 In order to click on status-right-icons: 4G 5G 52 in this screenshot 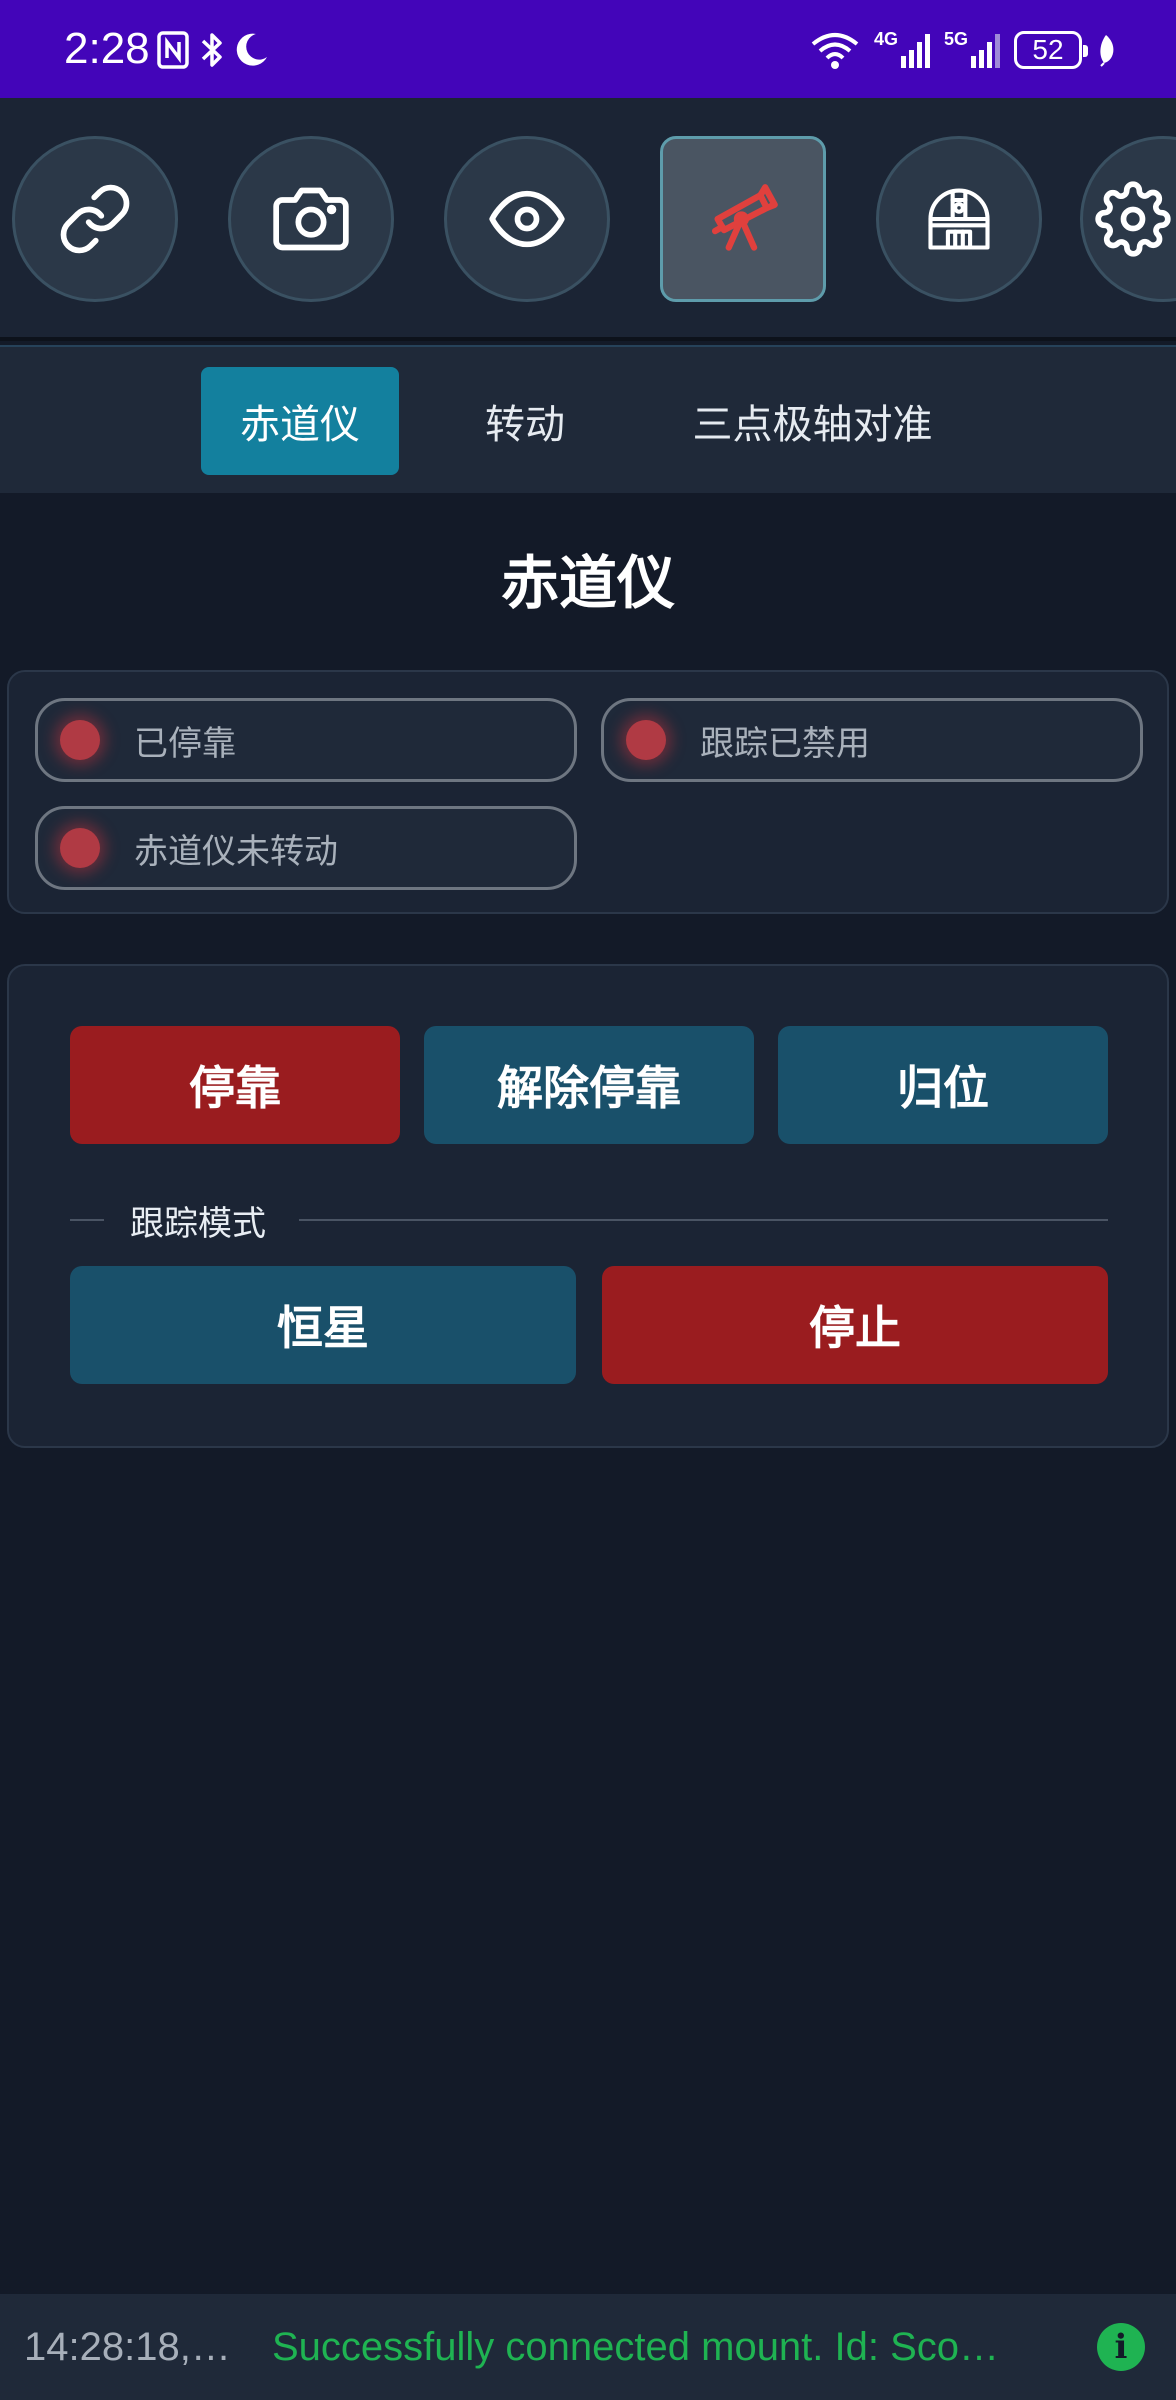, I will do `click(963, 50)`.